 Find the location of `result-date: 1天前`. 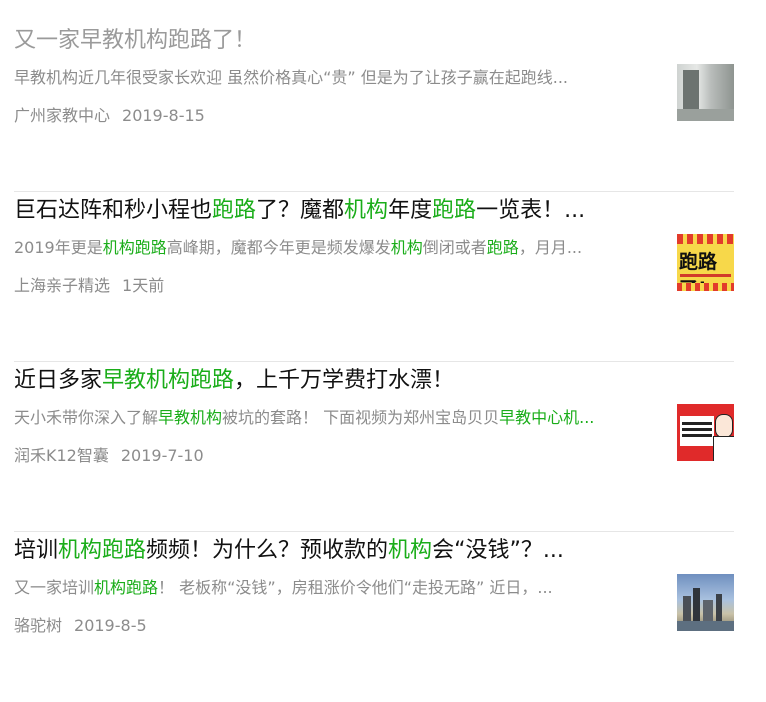

result-date: 1天前 is located at coordinates (143, 285).